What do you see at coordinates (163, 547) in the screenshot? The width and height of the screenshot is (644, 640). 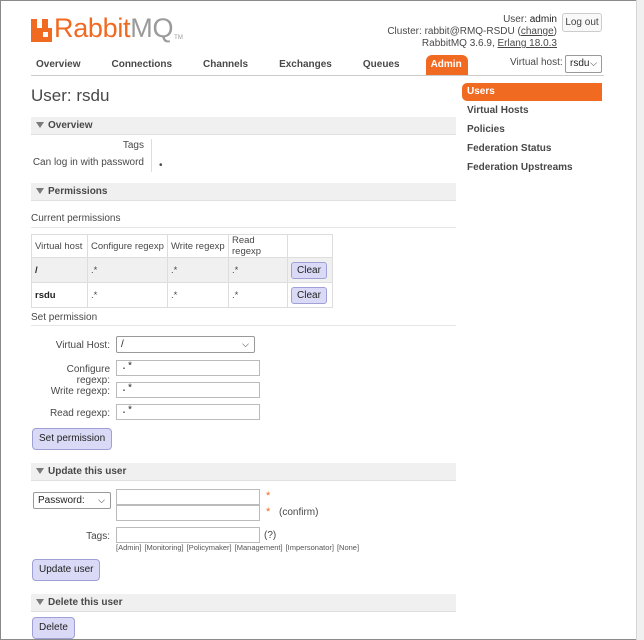 I see `tag-option-monitoring: [Monitoring]` at bounding box center [163, 547].